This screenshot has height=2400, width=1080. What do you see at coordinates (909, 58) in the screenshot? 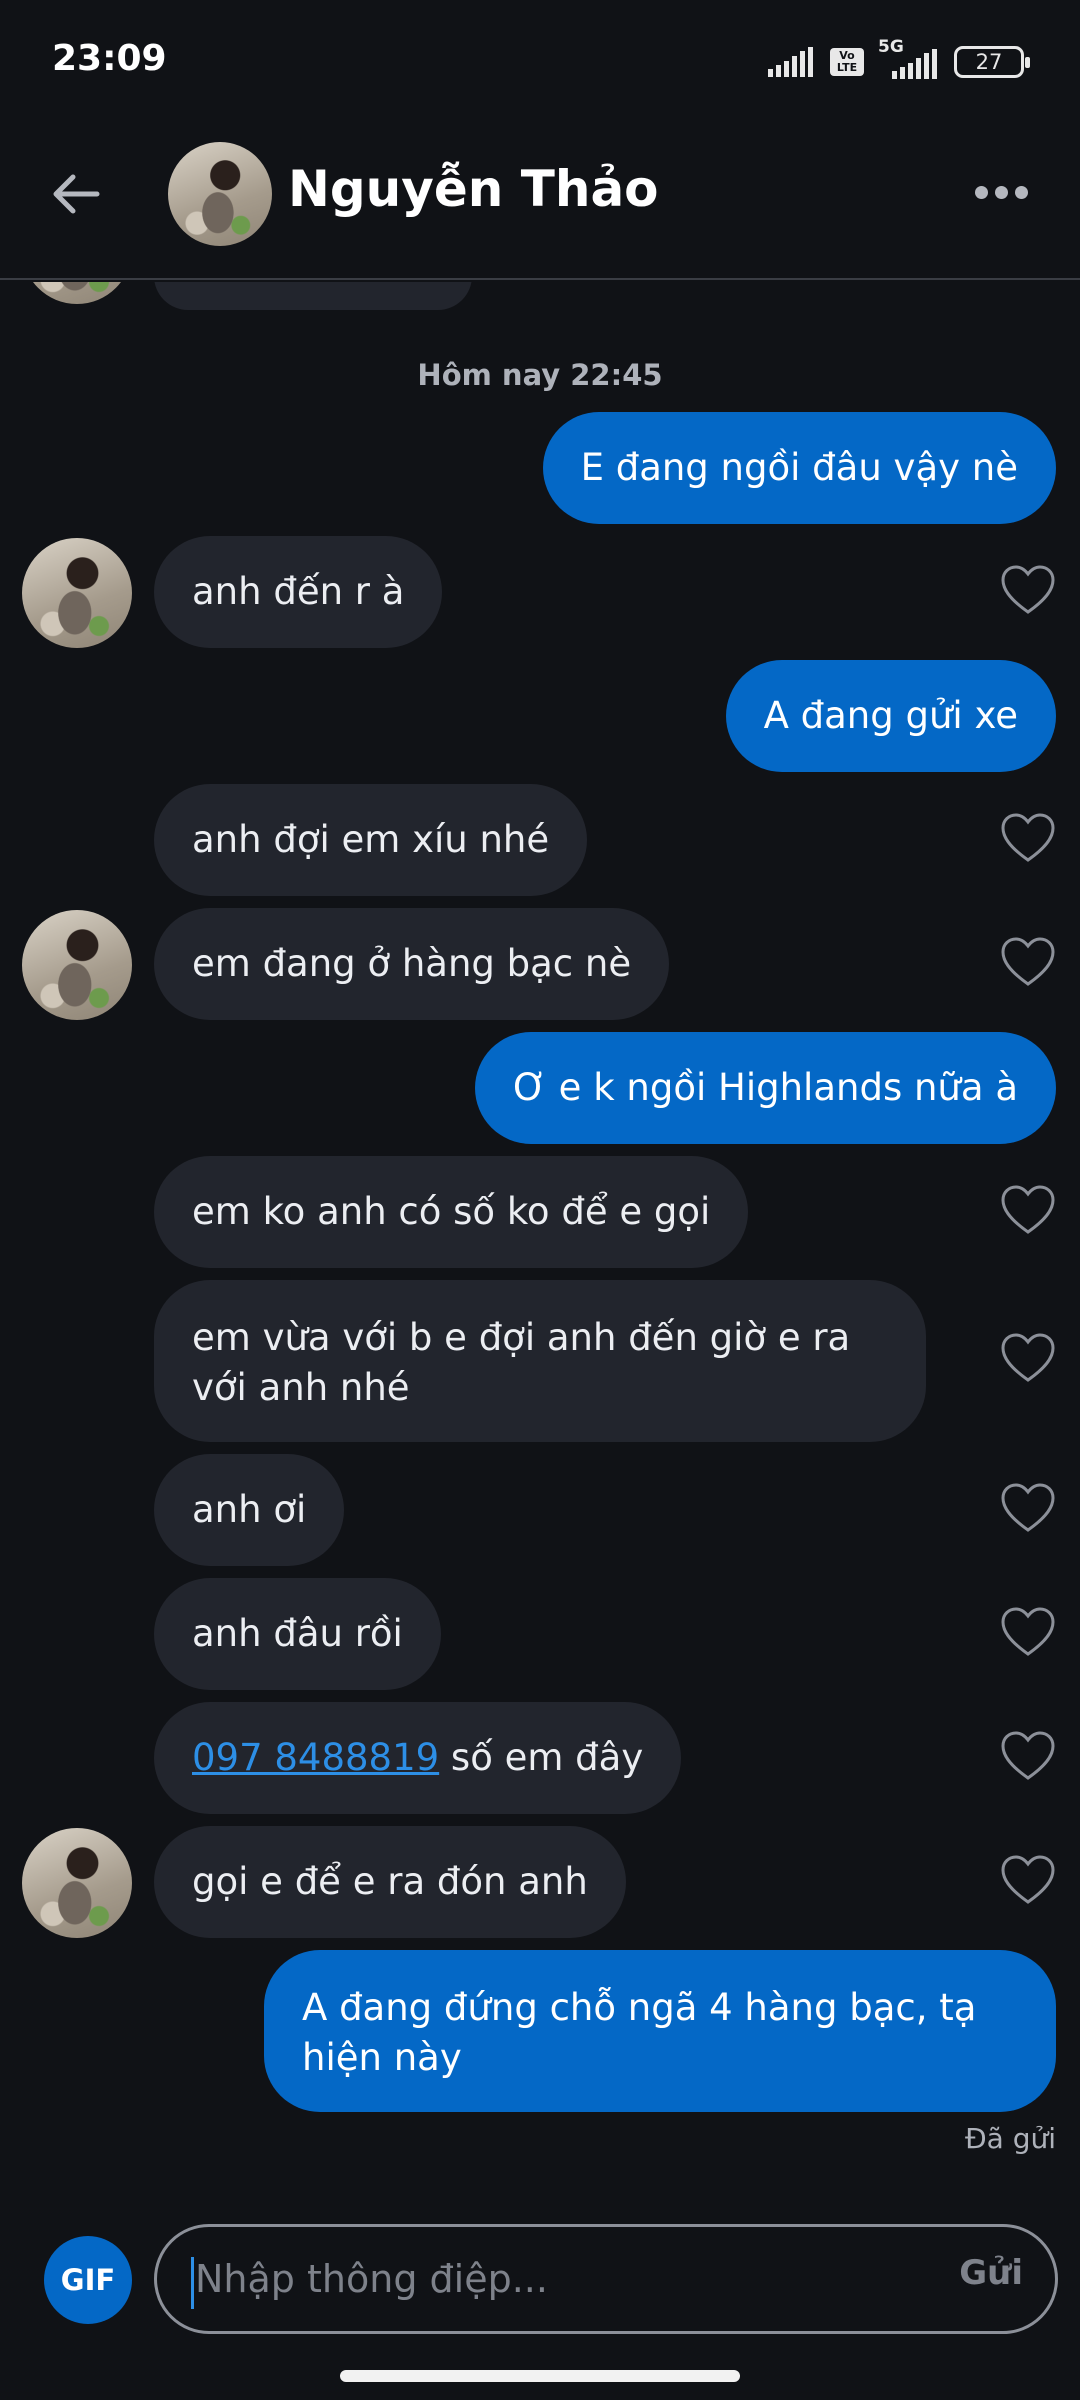
I see `signal-5g-icon: 5G` at bounding box center [909, 58].